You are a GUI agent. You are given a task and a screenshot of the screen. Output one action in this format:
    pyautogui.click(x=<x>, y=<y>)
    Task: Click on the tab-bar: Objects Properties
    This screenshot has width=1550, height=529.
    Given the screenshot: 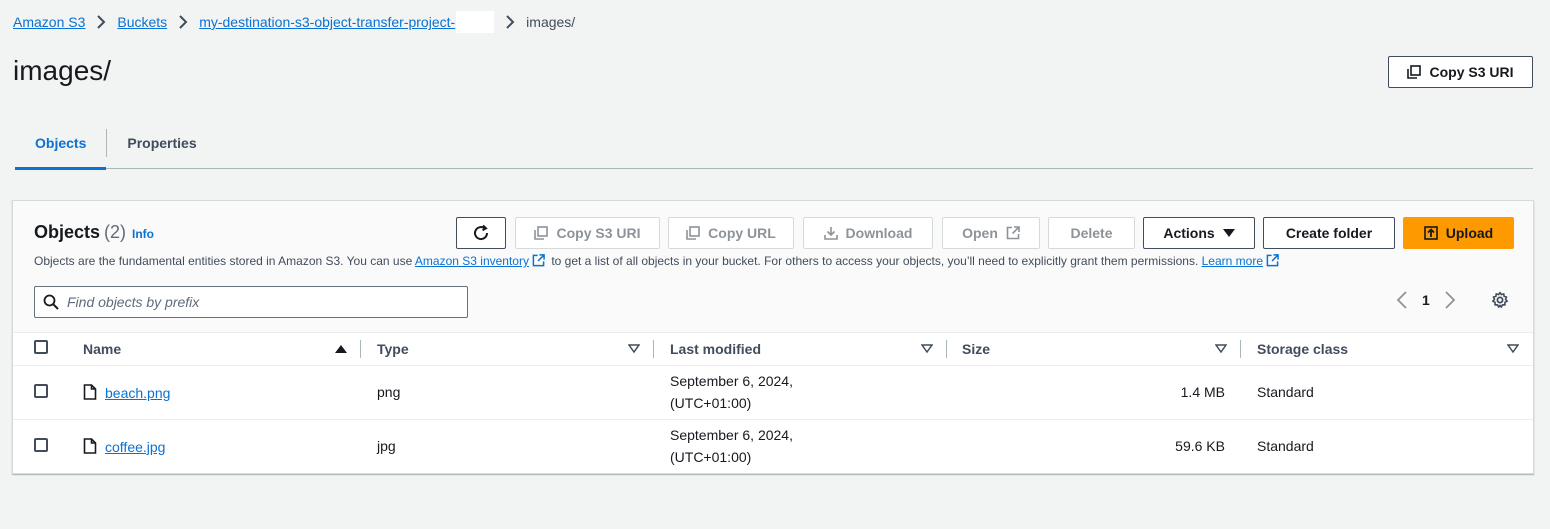 What is the action you would take?
    pyautogui.click(x=774, y=144)
    